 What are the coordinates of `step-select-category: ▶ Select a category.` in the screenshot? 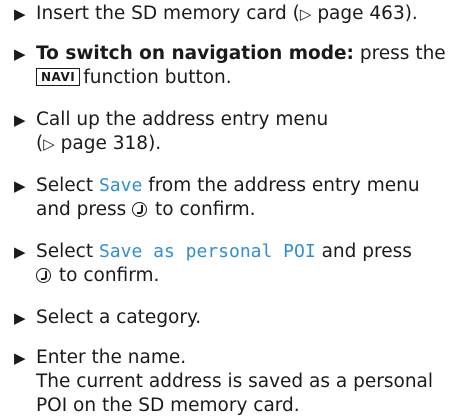 It's located at (106, 318).